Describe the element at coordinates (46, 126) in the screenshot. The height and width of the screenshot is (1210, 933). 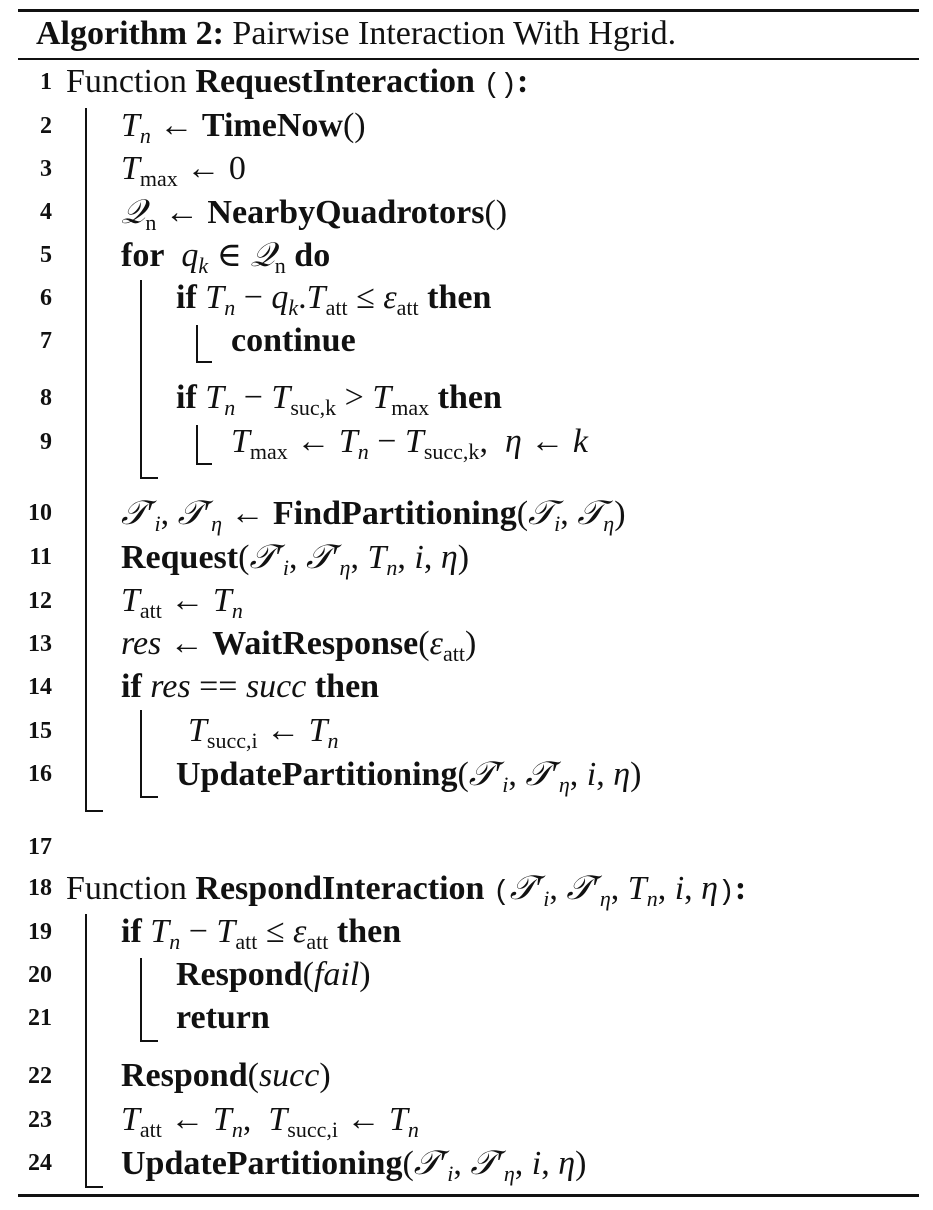
I see `line-number: 2` at that location.